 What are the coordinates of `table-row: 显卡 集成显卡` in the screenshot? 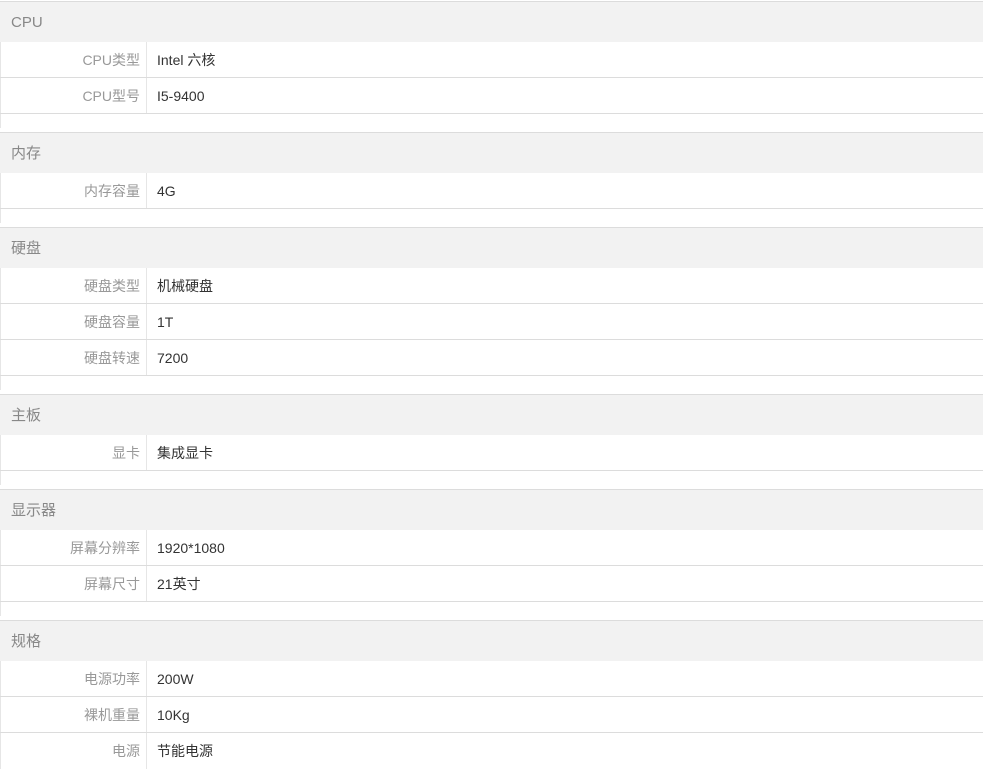 It's located at (491, 453).